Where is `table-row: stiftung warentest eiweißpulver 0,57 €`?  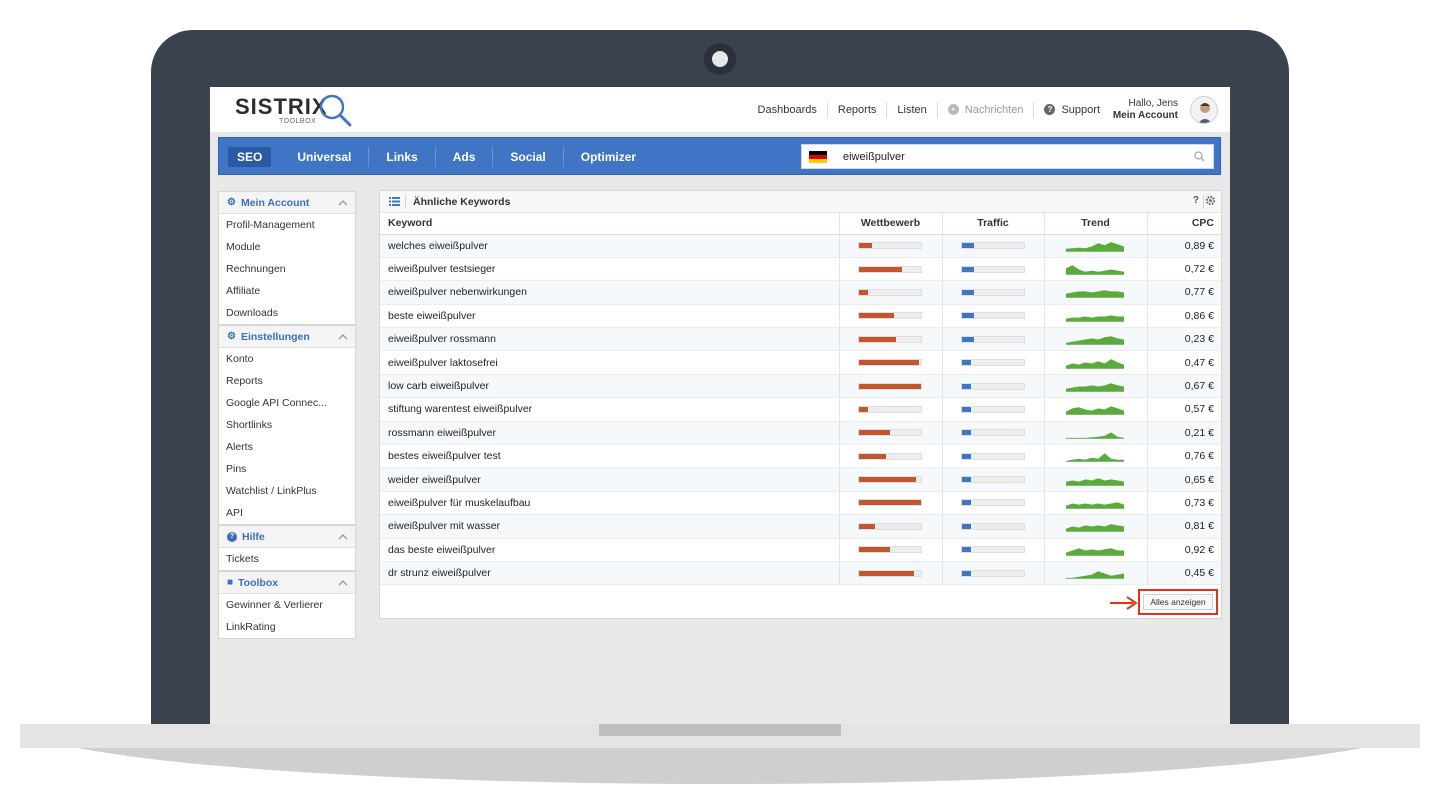
table-row: stiftung warentest eiweißpulver 0,57 € is located at coordinates (800, 409).